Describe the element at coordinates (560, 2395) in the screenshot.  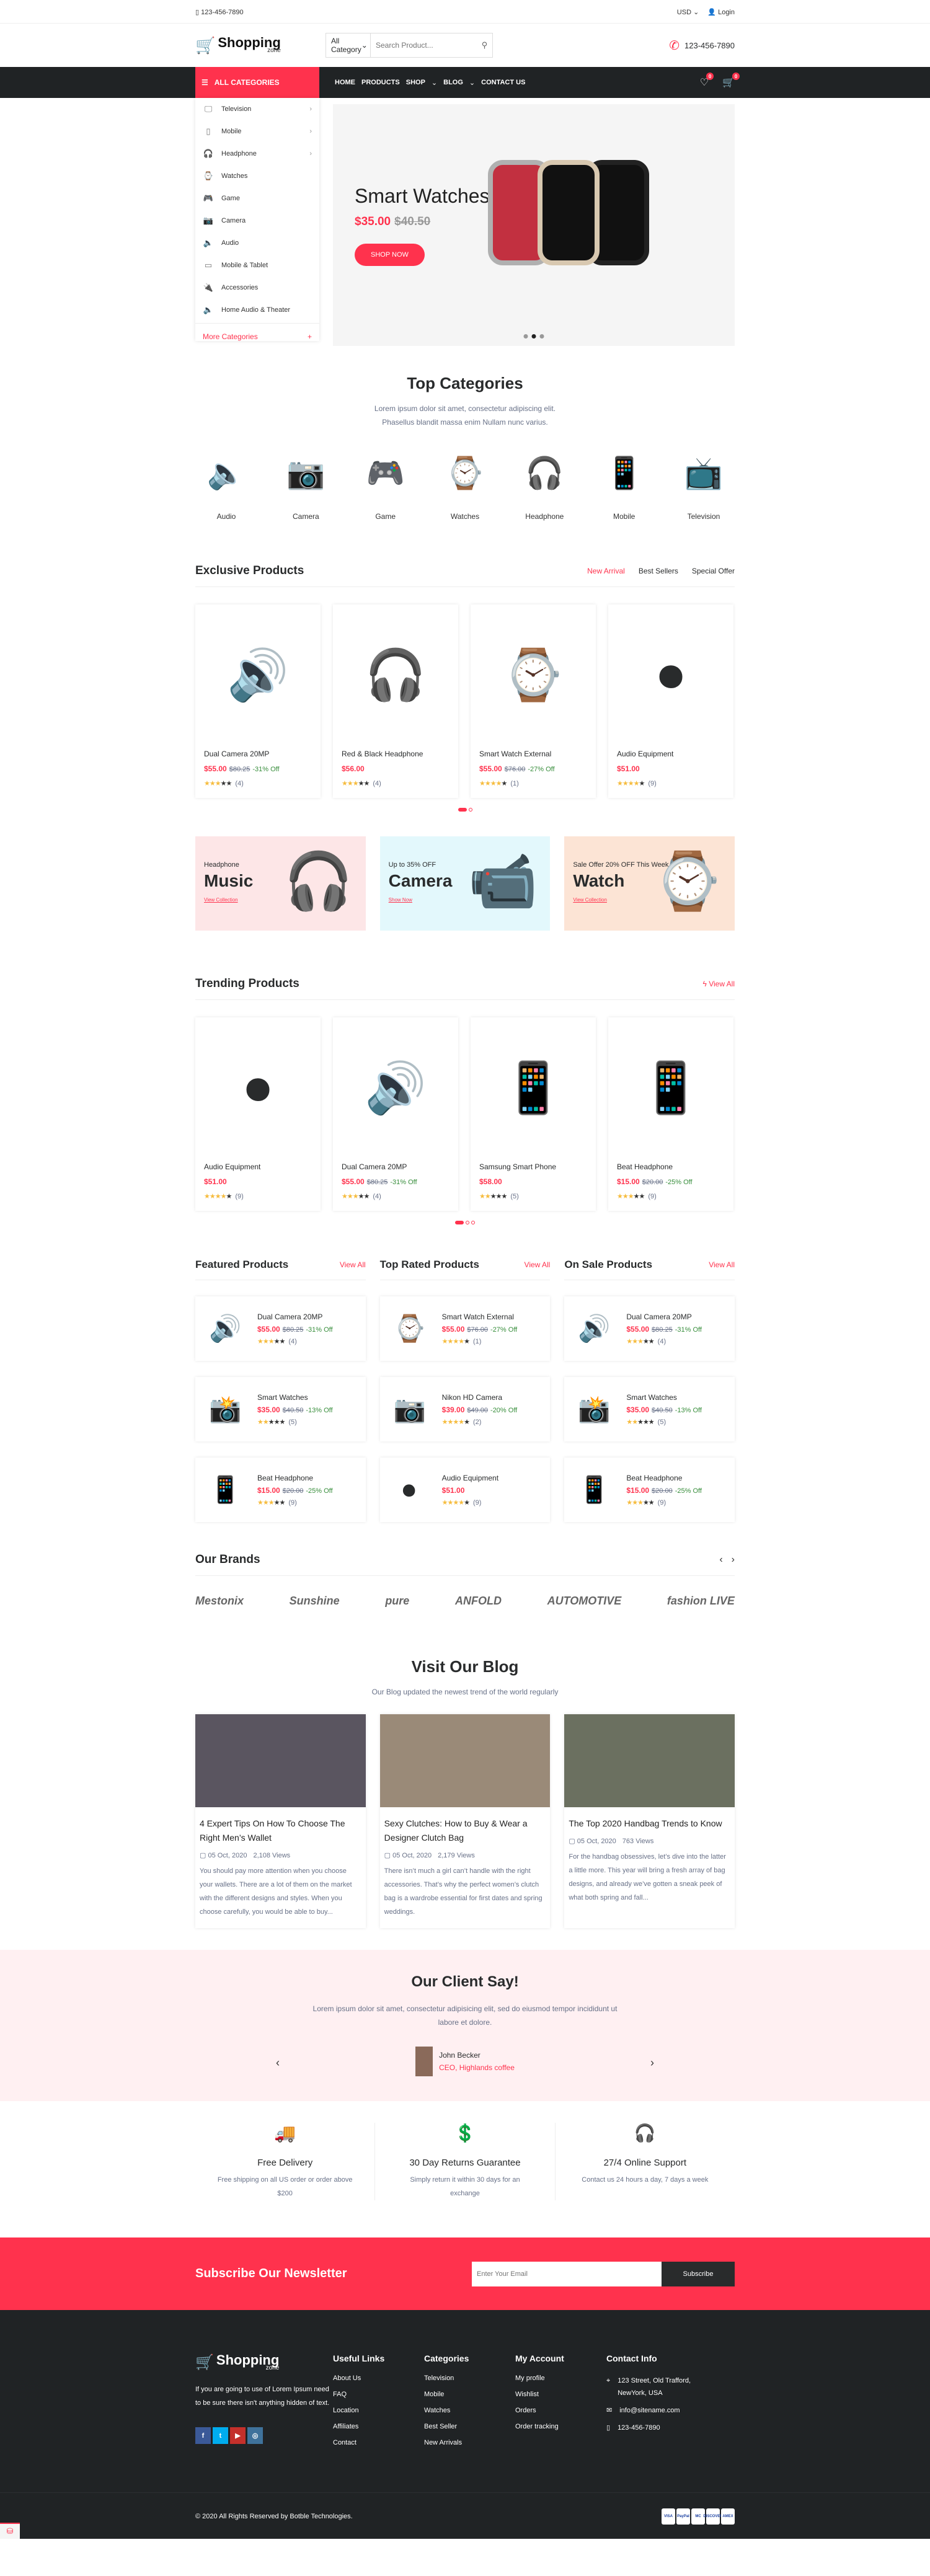
I see `footer-link-wishlist: Wishlist` at that location.